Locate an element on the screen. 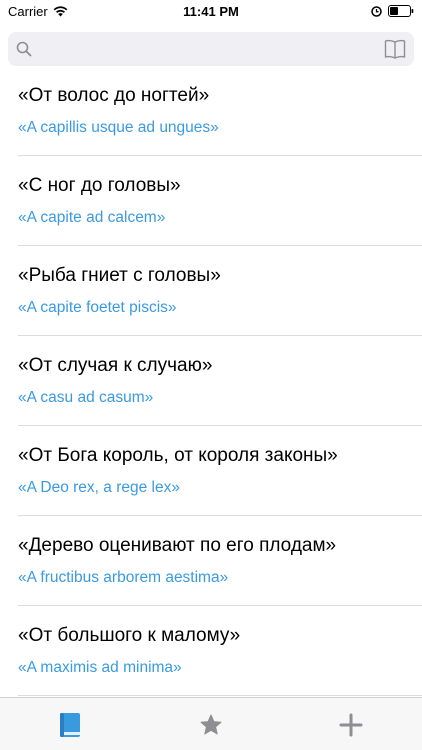 The width and height of the screenshot is (422, 750). status-time: 11:41 PM is located at coordinates (211, 11).